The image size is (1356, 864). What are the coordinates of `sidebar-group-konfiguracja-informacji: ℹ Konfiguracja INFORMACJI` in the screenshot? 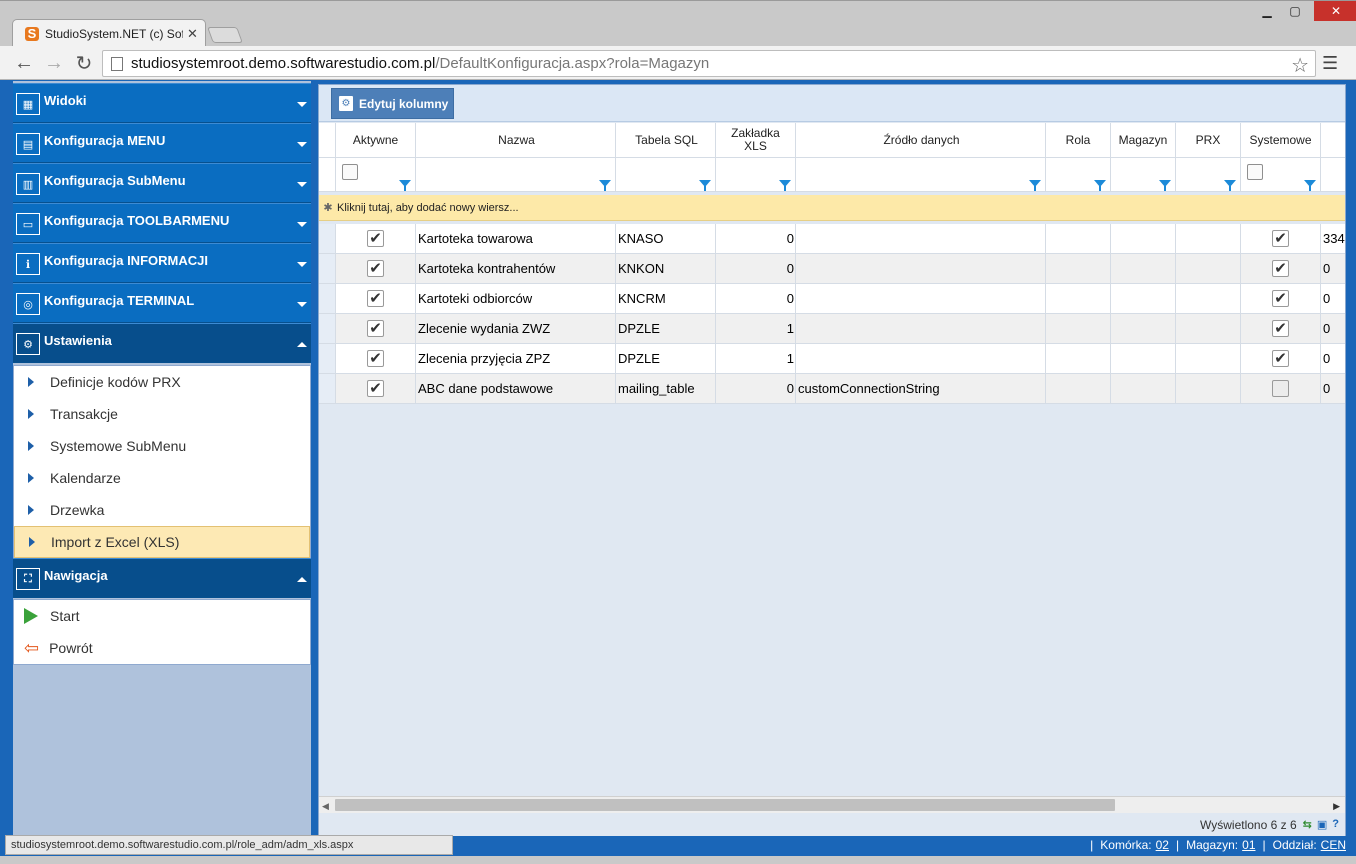 It's located at (162, 263).